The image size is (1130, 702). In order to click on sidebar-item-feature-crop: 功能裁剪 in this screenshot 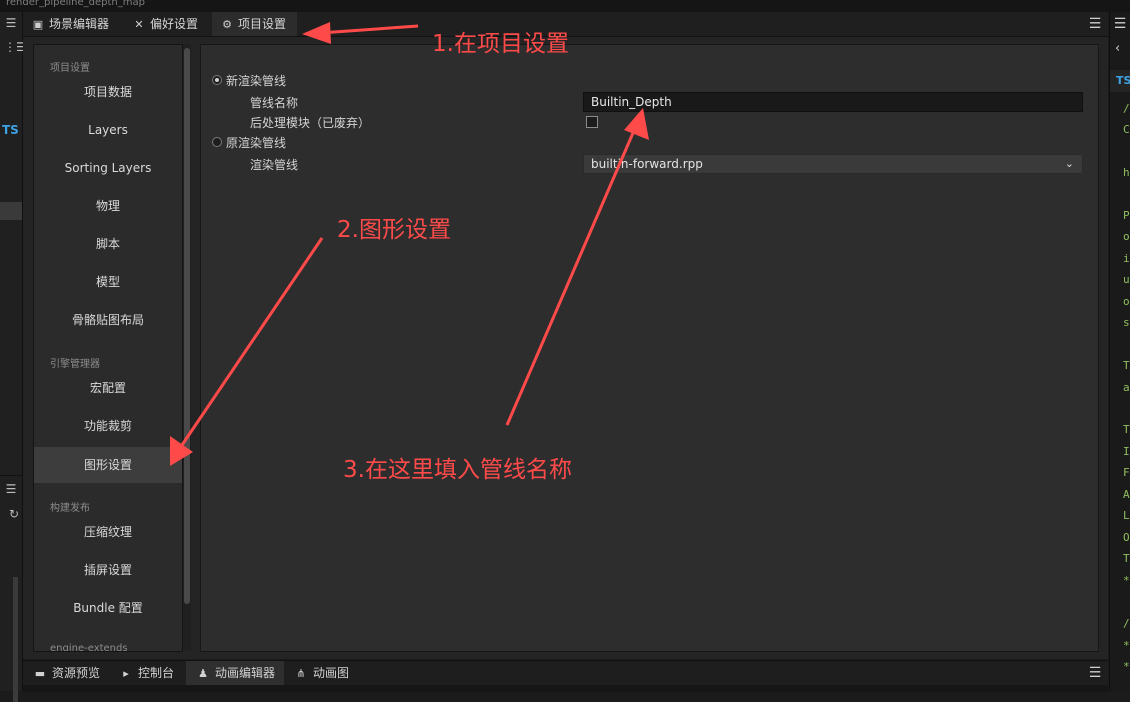, I will do `click(108, 426)`.